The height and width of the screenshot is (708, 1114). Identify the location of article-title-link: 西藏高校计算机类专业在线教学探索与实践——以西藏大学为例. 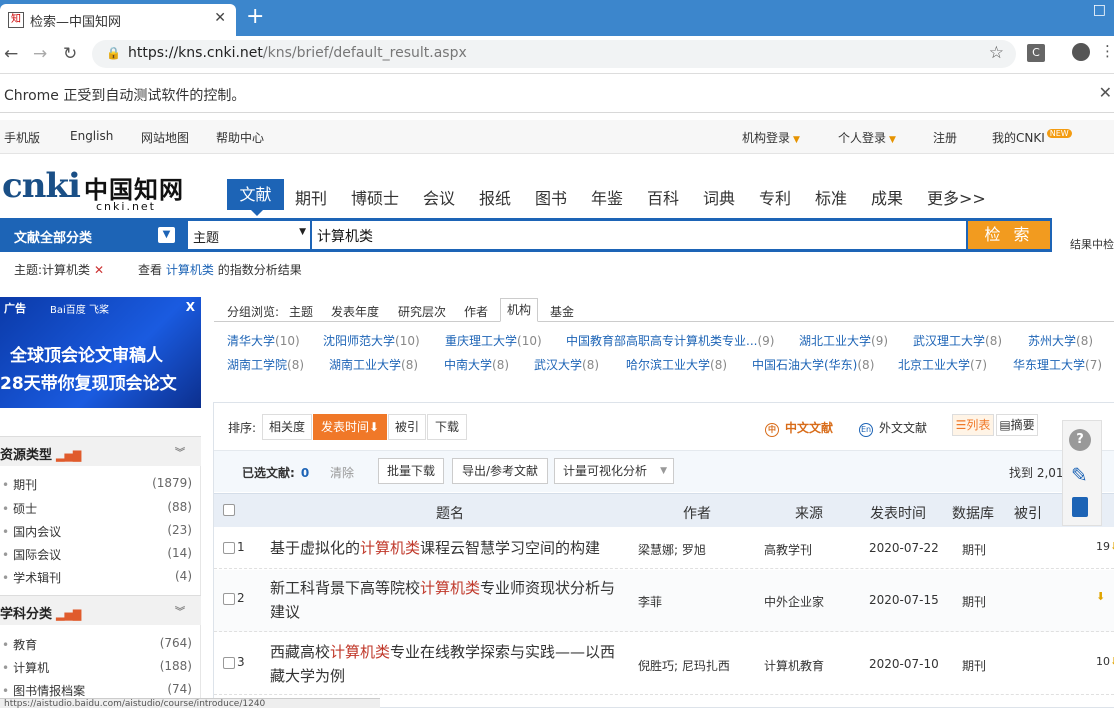
(450, 664).